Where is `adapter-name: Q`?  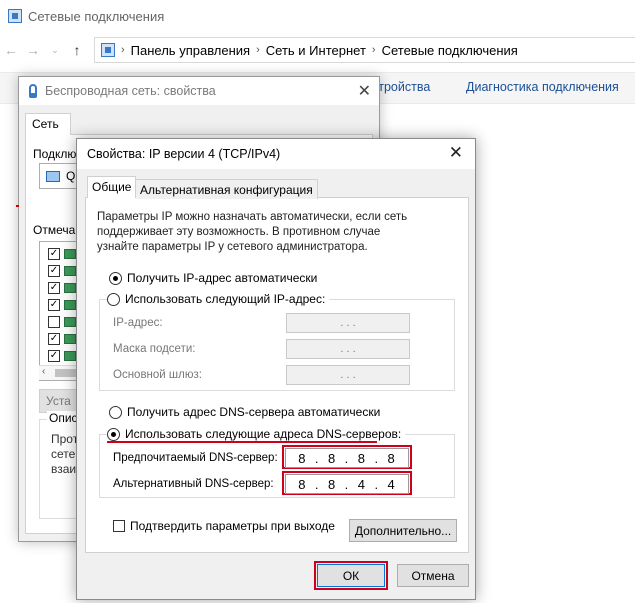
adapter-name: Q is located at coordinates (71, 176).